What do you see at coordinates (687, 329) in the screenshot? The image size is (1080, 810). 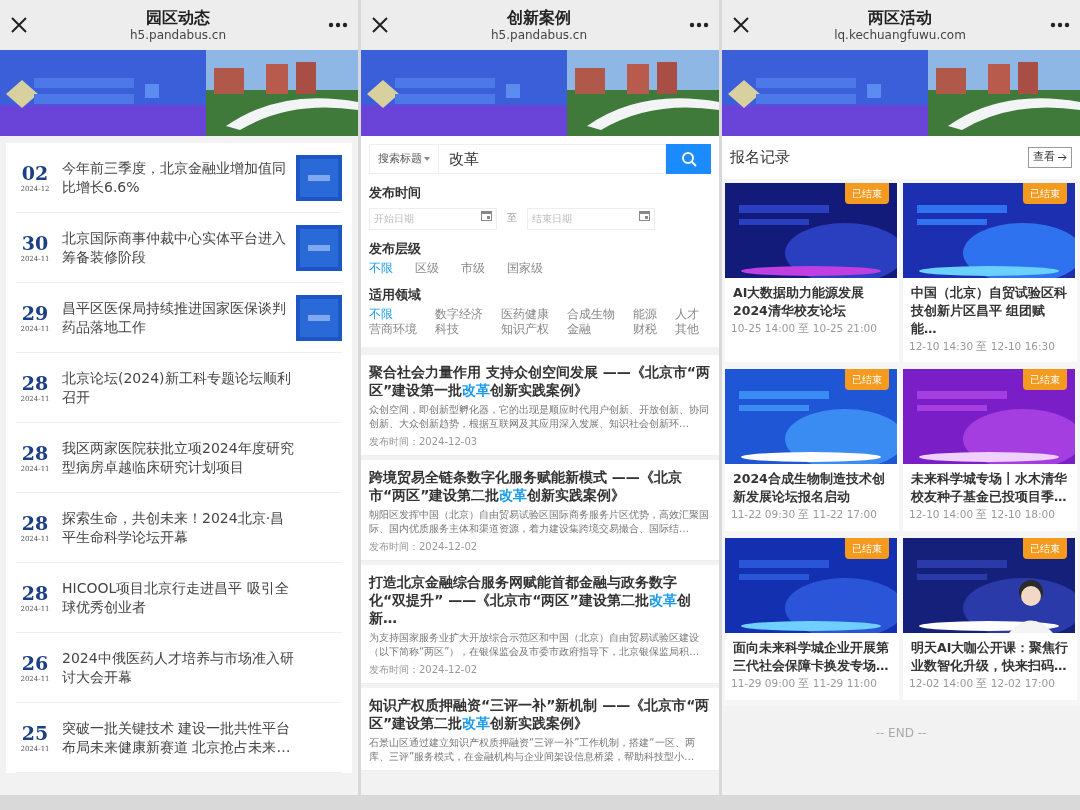 I see `filter-option: 其他` at bounding box center [687, 329].